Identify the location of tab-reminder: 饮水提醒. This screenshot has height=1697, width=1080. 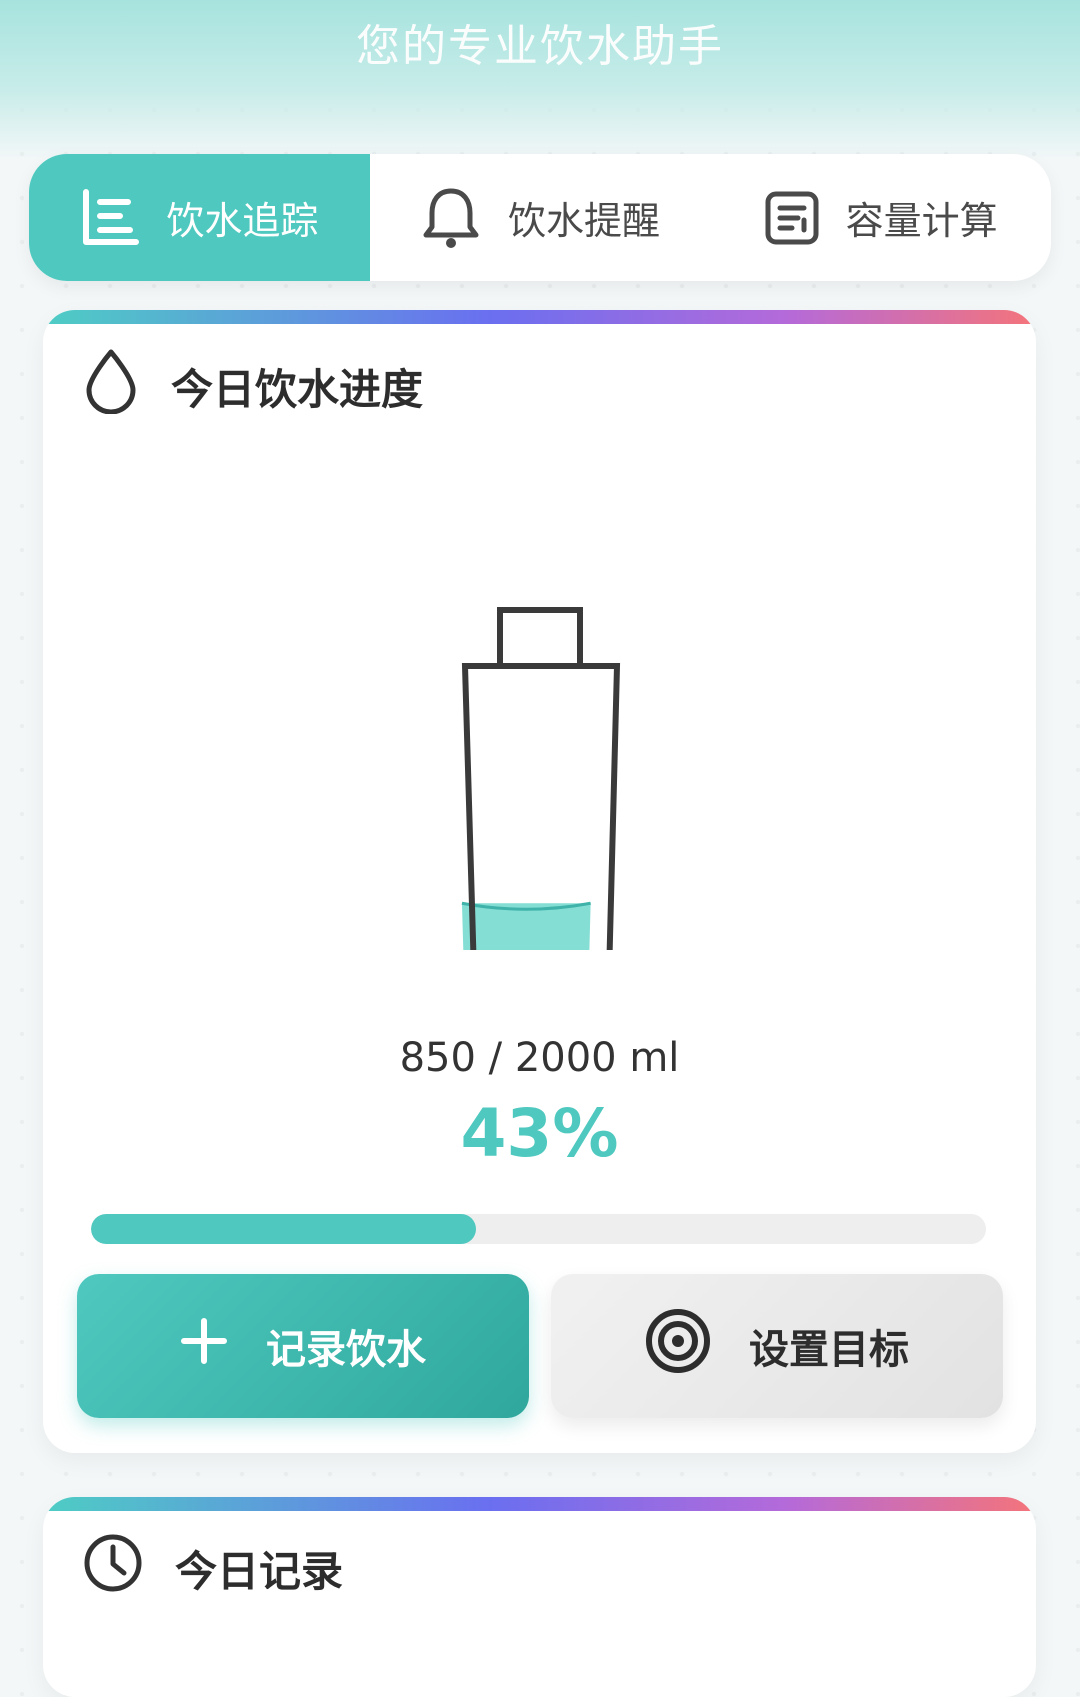
(540, 217).